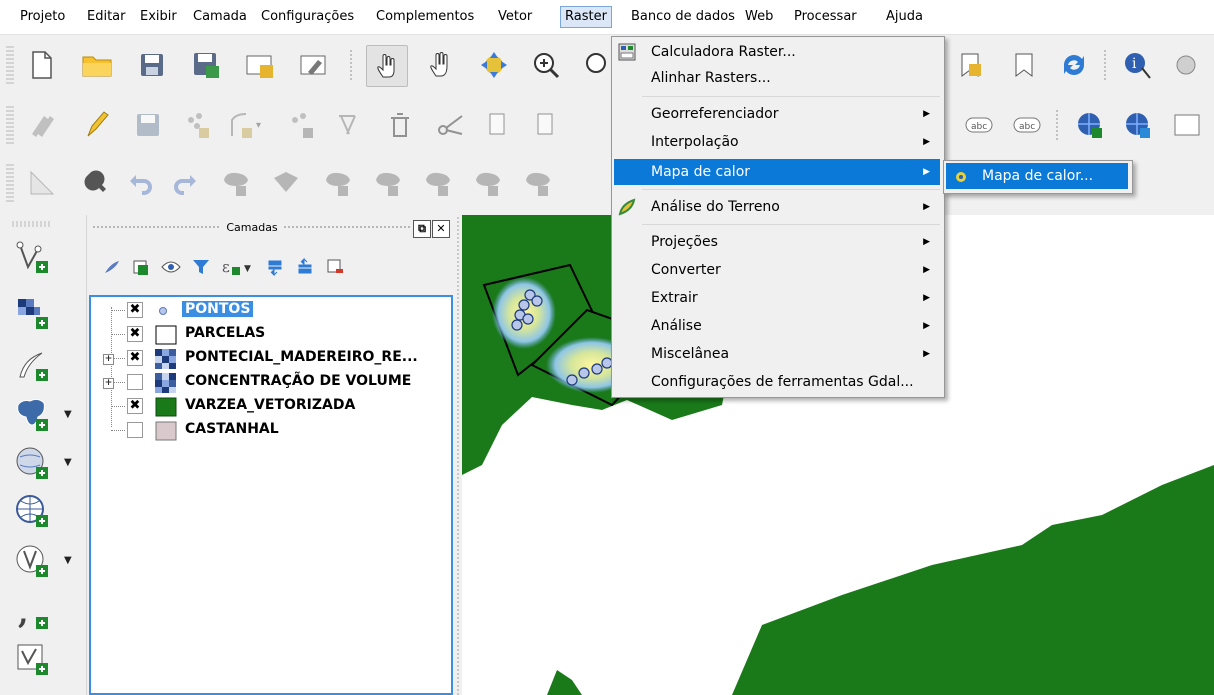 The width and height of the screenshot is (1214, 695). What do you see at coordinates (239, 267) in the screenshot?
I see `filter-by-expression-icon: ε ▼` at bounding box center [239, 267].